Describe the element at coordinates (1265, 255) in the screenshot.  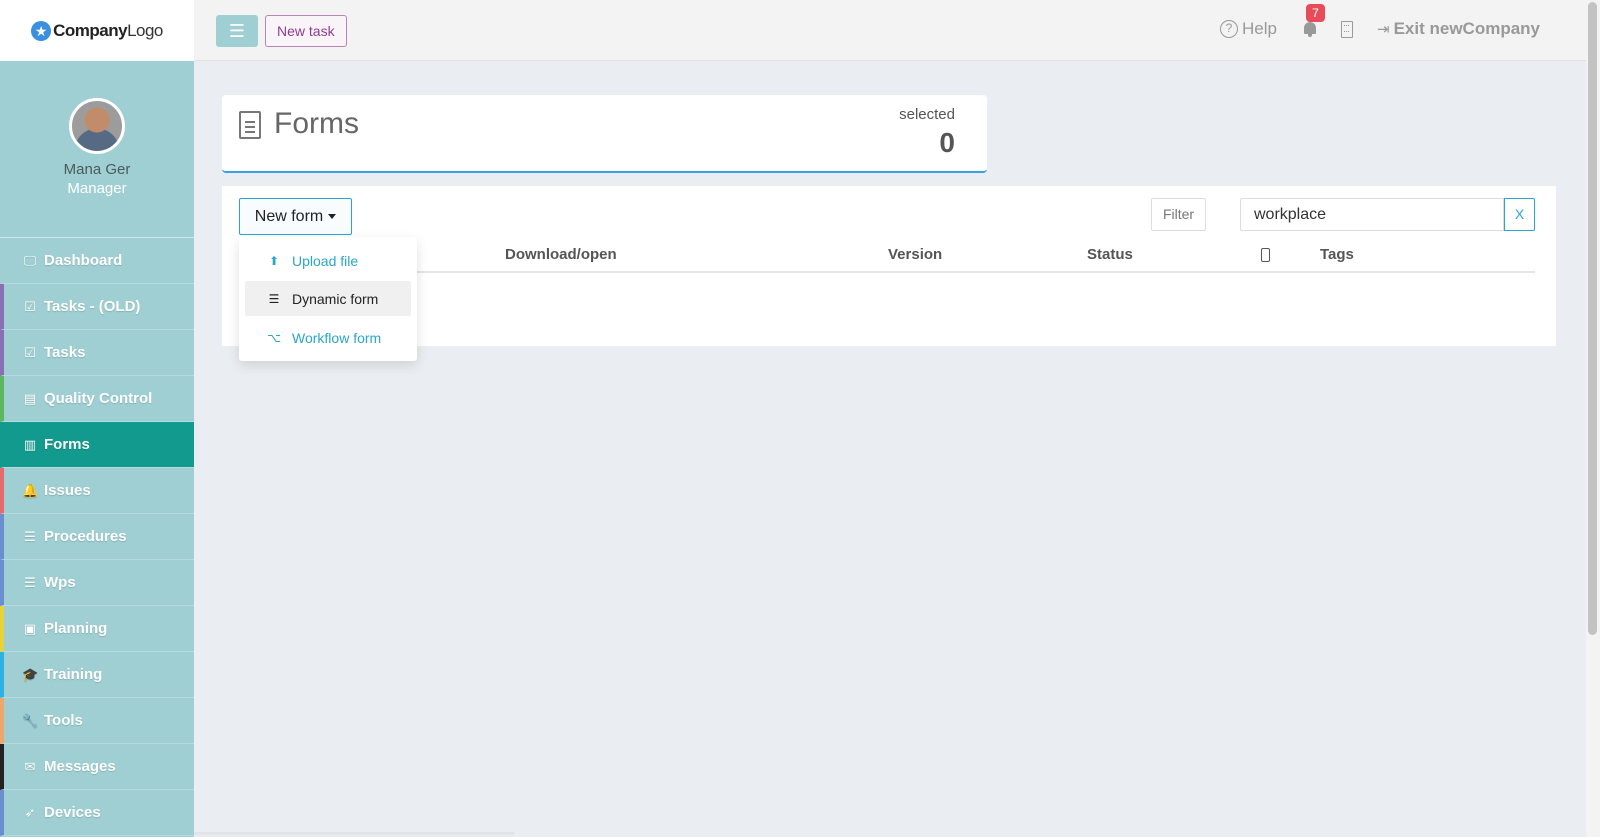
I see `mobile-phone-icon` at that location.